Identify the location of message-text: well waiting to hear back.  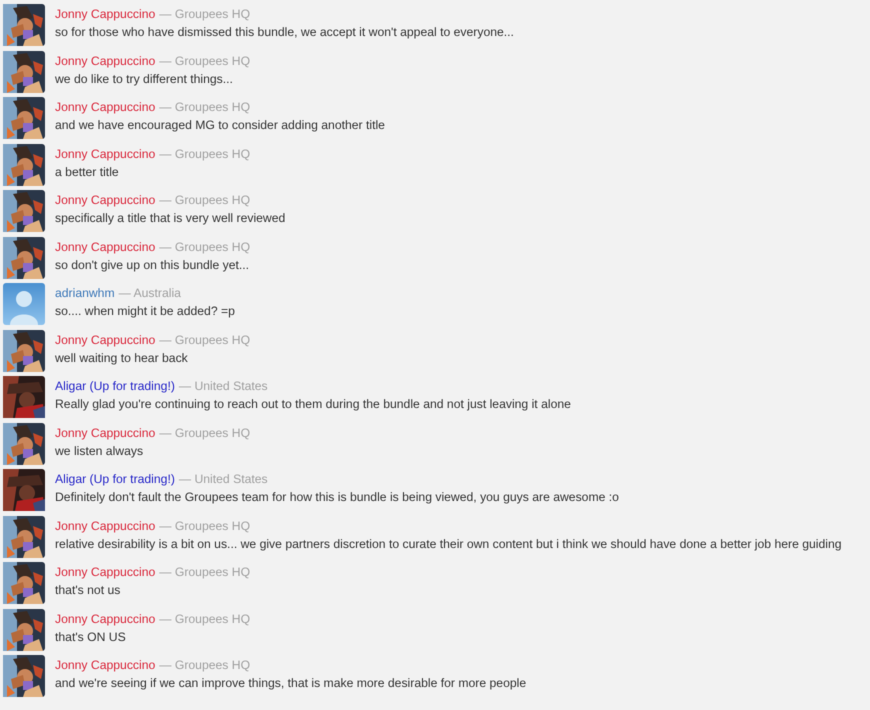
(122, 358).